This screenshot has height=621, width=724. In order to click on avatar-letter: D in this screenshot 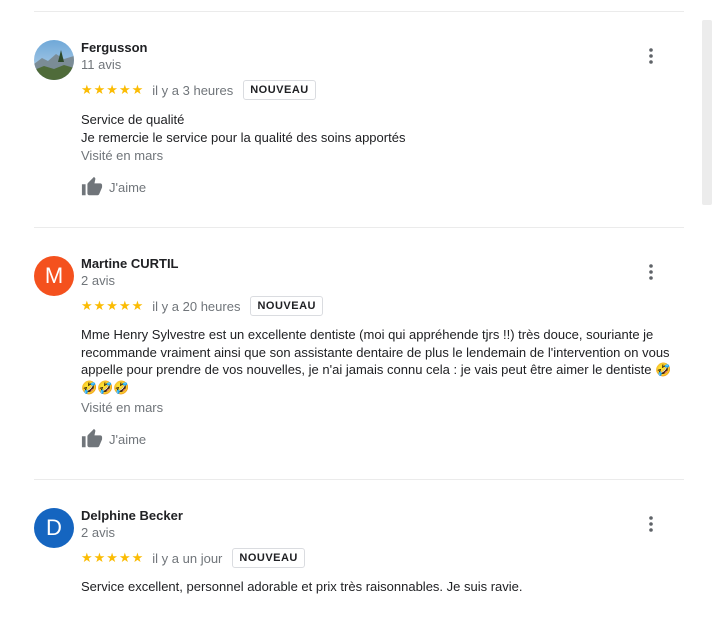, I will do `click(54, 527)`.